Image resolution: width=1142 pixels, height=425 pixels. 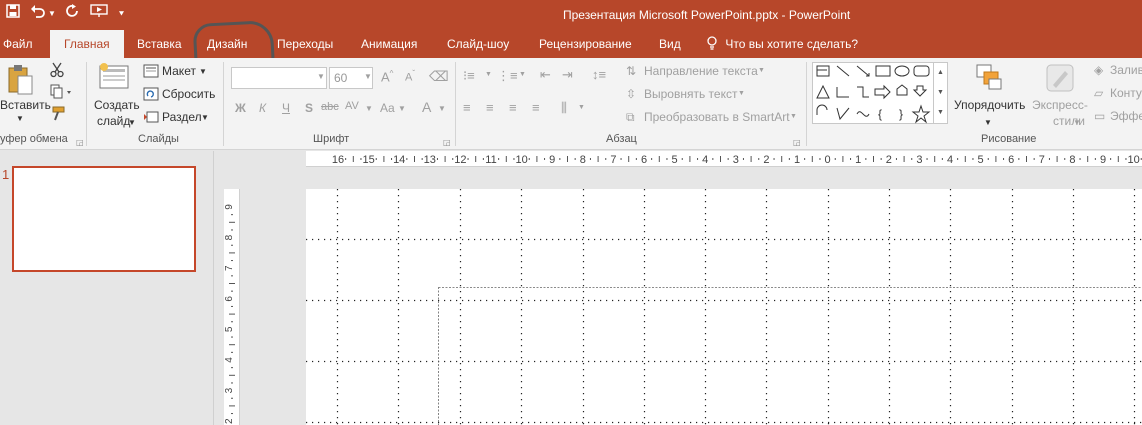 I want to click on start-from-beginning-icon, so click(x=99, y=14).